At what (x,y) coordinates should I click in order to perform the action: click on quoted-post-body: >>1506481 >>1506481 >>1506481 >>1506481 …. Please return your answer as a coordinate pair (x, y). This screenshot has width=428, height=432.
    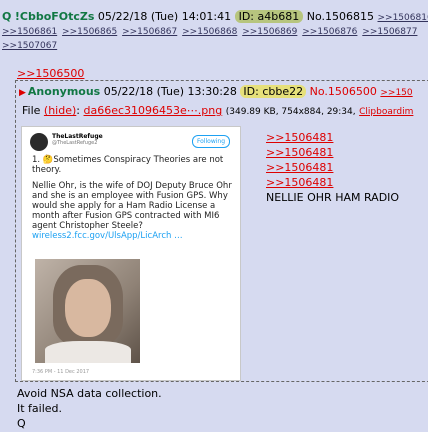
    Looking at the image, I should click on (332, 167).